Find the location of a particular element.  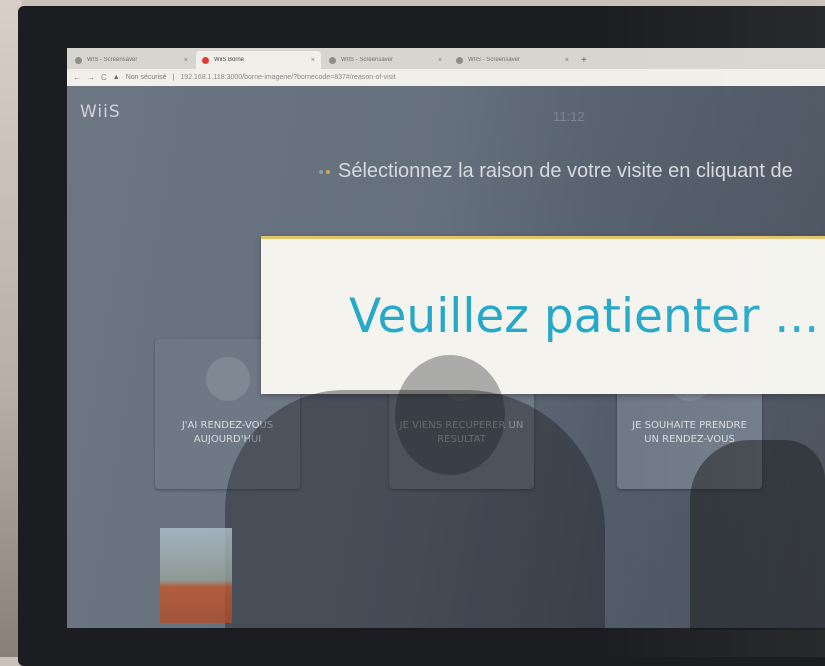

window-reflection is located at coordinates (196, 575).